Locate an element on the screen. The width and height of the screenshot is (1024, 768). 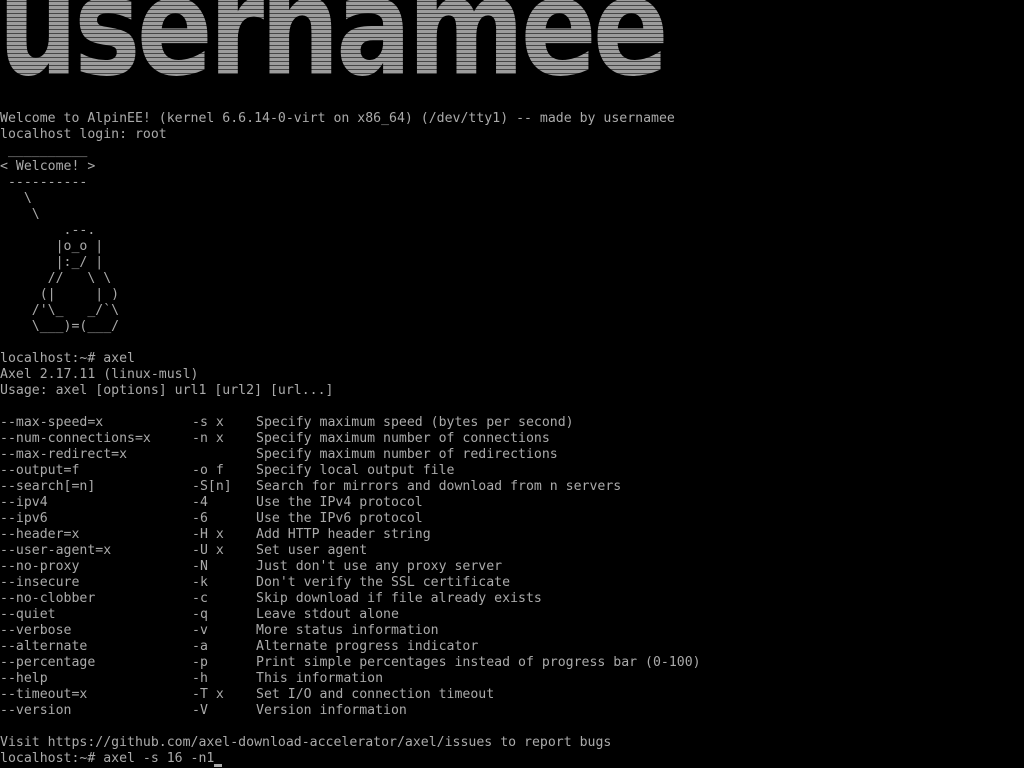
option-desc: Set I/O and connection timeout is located at coordinates (375, 694).